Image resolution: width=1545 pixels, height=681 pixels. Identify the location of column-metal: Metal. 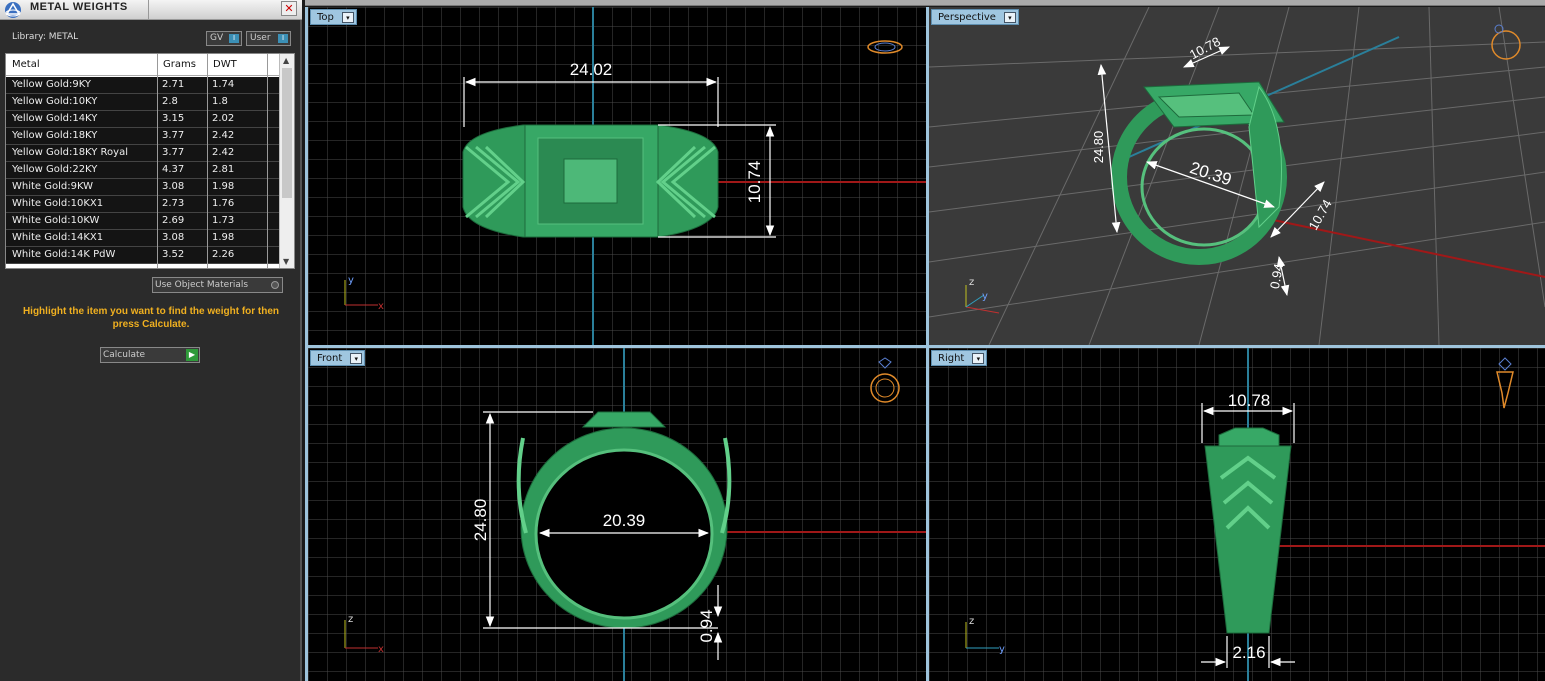
(26, 64).